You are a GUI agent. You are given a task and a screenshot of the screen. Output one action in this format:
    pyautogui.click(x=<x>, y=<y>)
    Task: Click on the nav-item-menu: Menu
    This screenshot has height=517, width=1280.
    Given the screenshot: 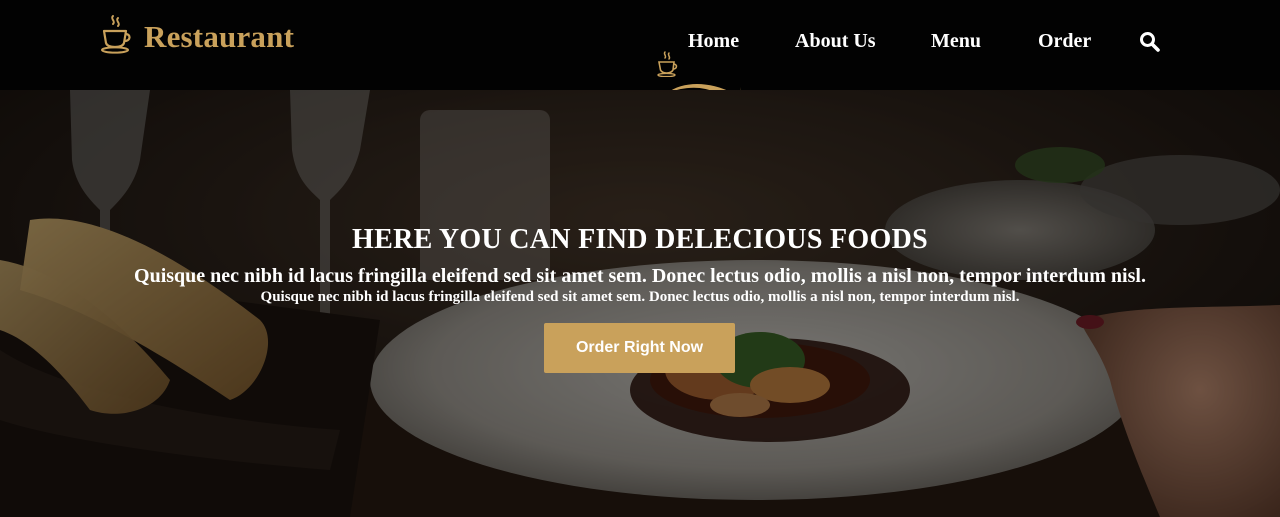 What is the action you would take?
    pyautogui.click(x=956, y=41)
    